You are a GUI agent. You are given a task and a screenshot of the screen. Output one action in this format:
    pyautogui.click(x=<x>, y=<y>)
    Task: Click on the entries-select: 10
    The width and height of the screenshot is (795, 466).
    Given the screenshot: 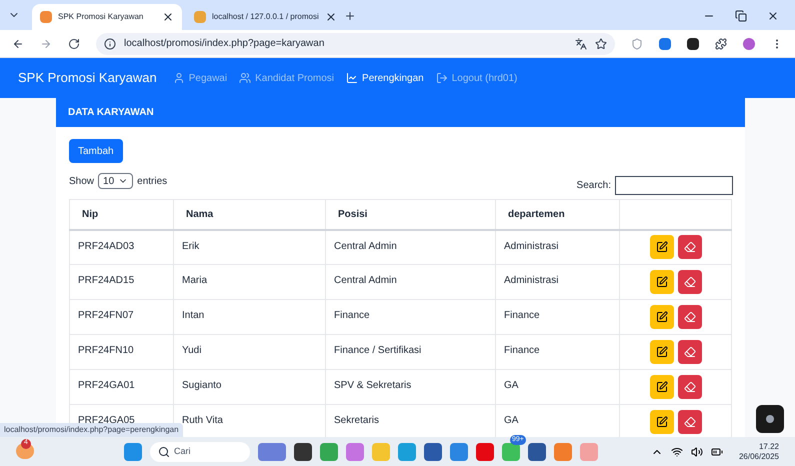 What is the action you would take?
    pyautogui.click(x=116, y=181)
    